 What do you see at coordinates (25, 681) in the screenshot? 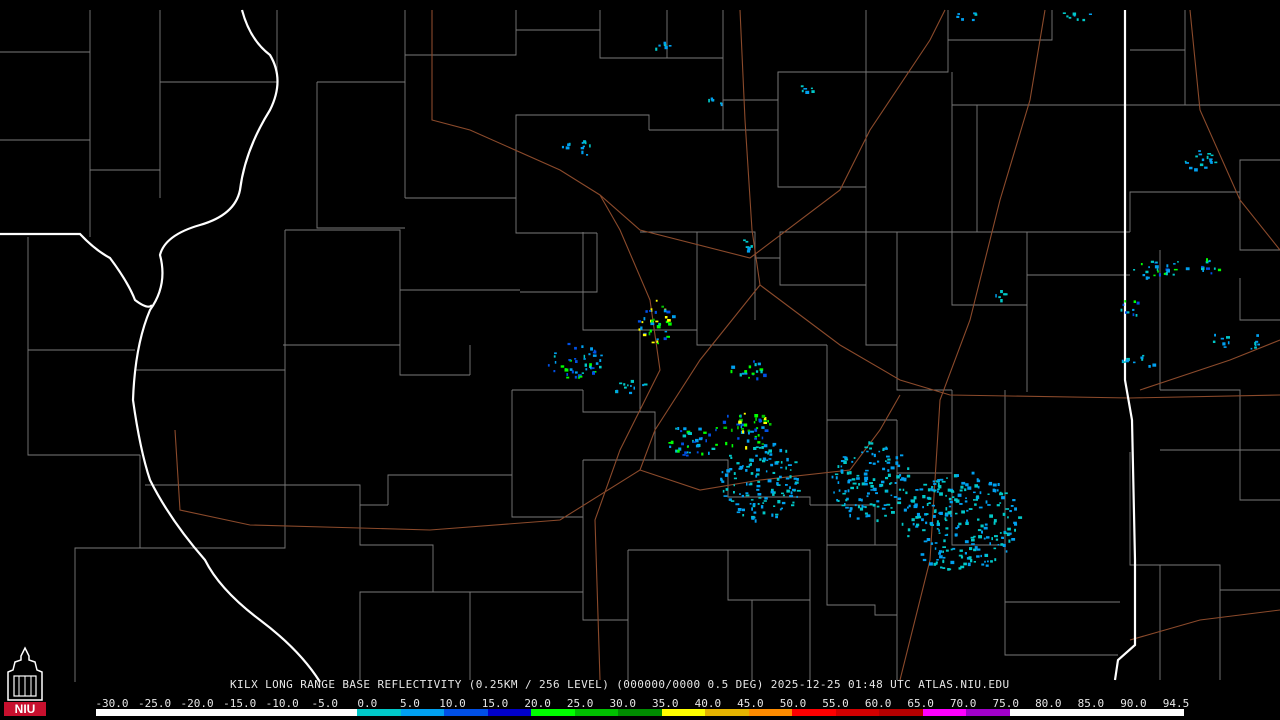
I see `niu-tower-logo-icon: NIU` at bounding box center [25, 681].